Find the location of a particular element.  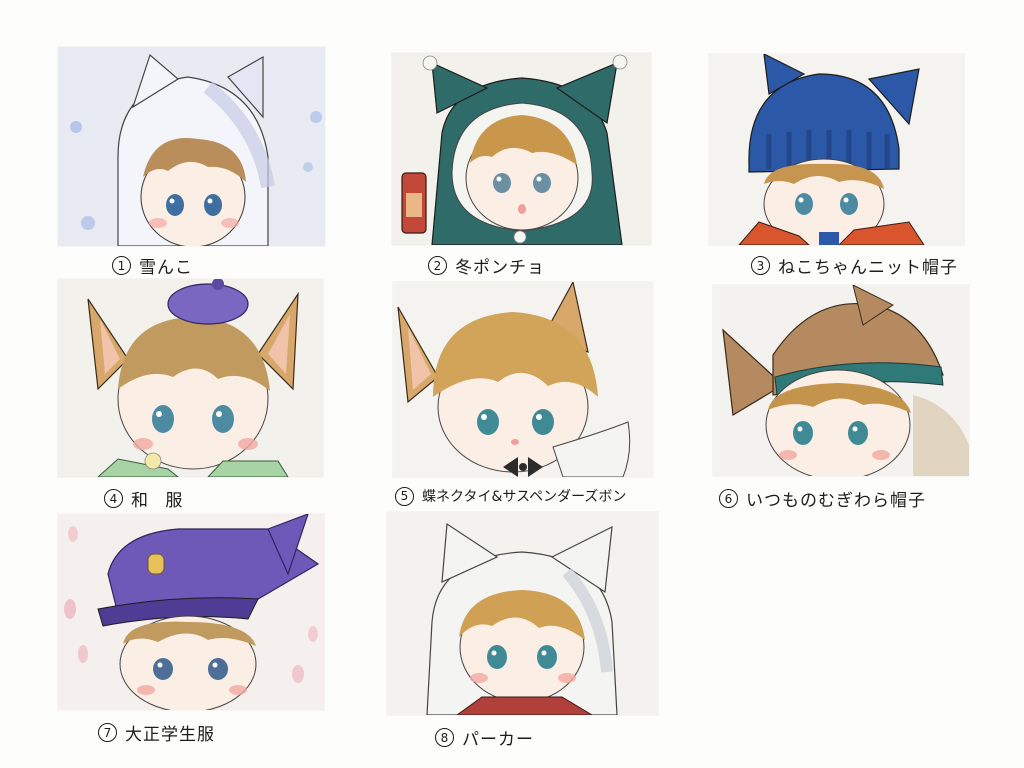

caption-label-2: 冬ポンチョ is located at coordinates (500, 268).